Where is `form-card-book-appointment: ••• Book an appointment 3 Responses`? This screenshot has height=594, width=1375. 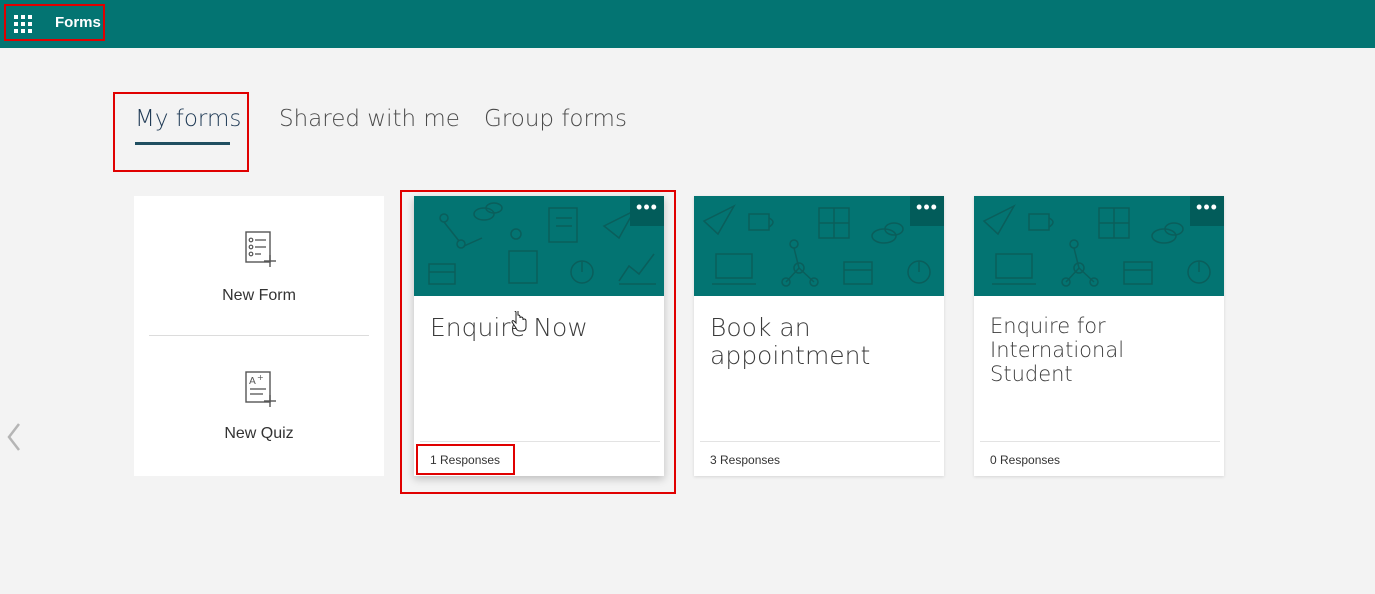 form-card-book-appointment: ••• Book an appointment 3 Responses is located at coordinates (819, 336).